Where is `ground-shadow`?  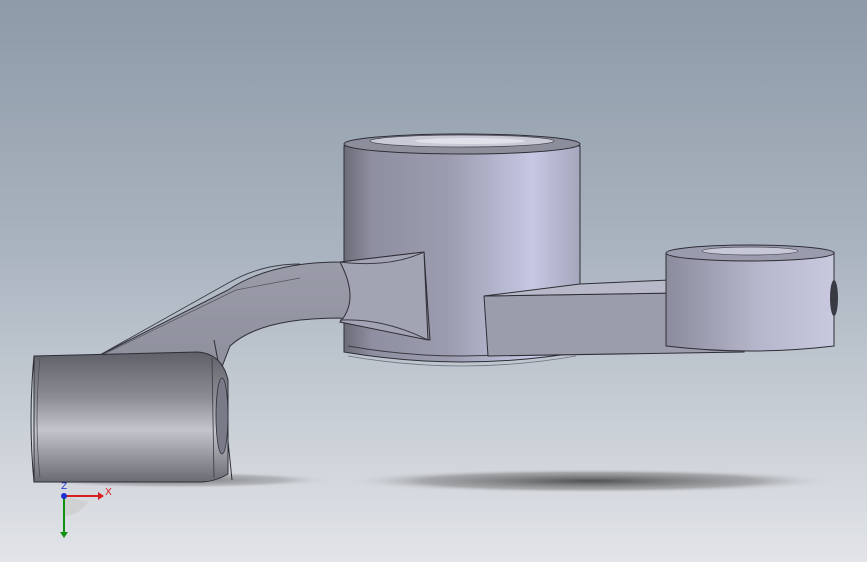 ground-shadow is located at coordinates (590, 481).